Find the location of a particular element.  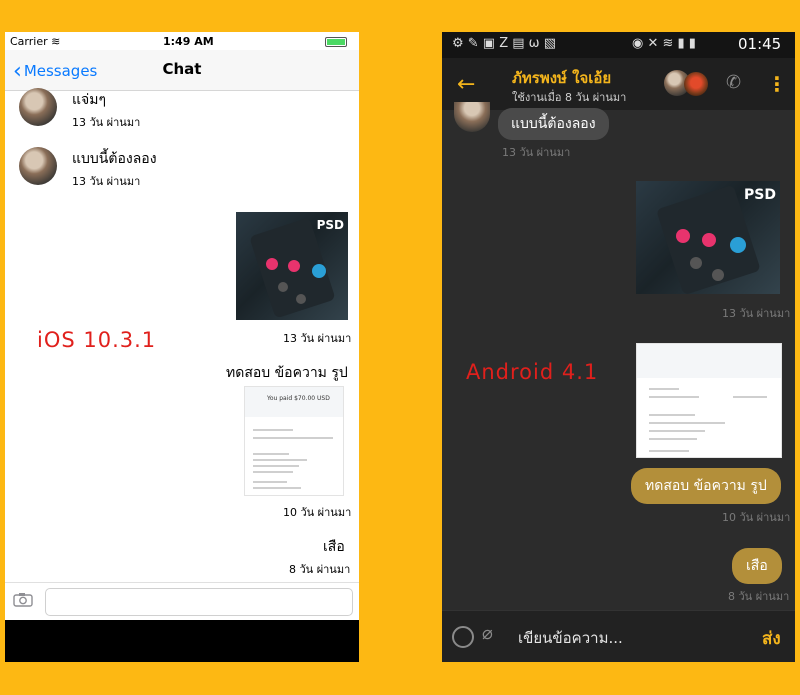

wifi-icon: ≋ is located at coordinates (56, 41).